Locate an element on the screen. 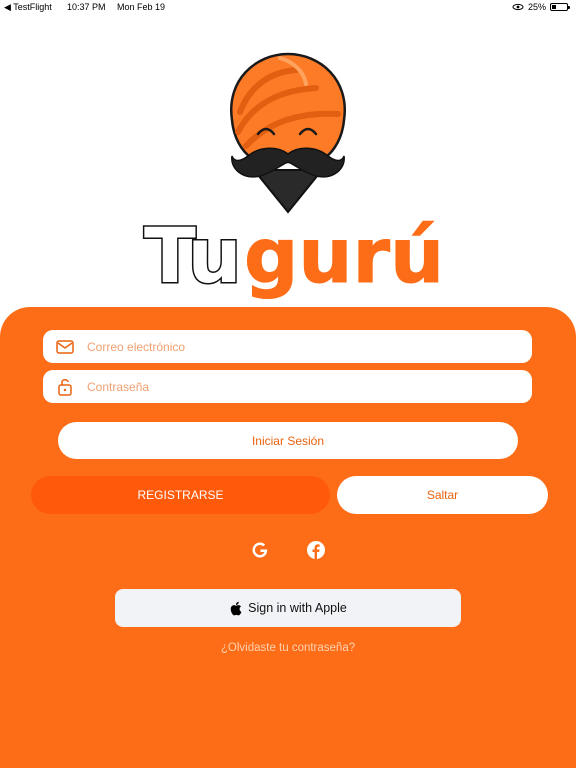 The image size is (576, 768). apple-signin-button: Sign in with Apple is located at coordinates (288, 608).